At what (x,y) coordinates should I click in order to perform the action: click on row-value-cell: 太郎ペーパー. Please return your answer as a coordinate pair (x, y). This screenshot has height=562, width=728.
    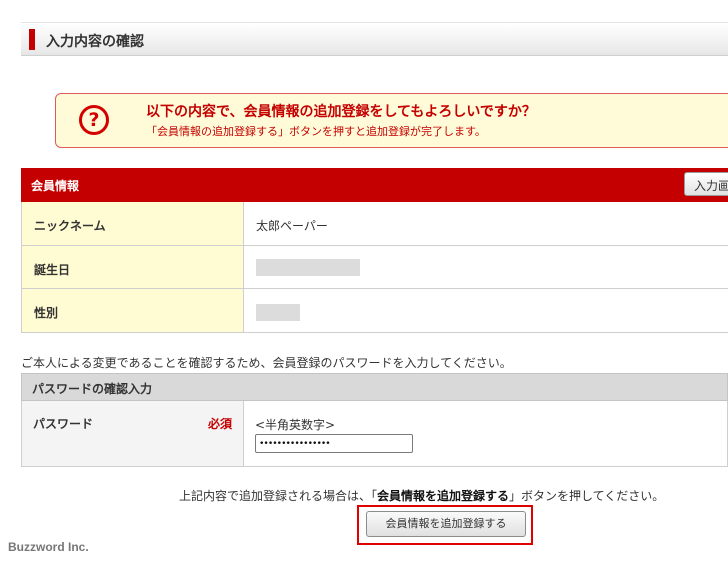
    Looking at the image, I should click on (486, 223).